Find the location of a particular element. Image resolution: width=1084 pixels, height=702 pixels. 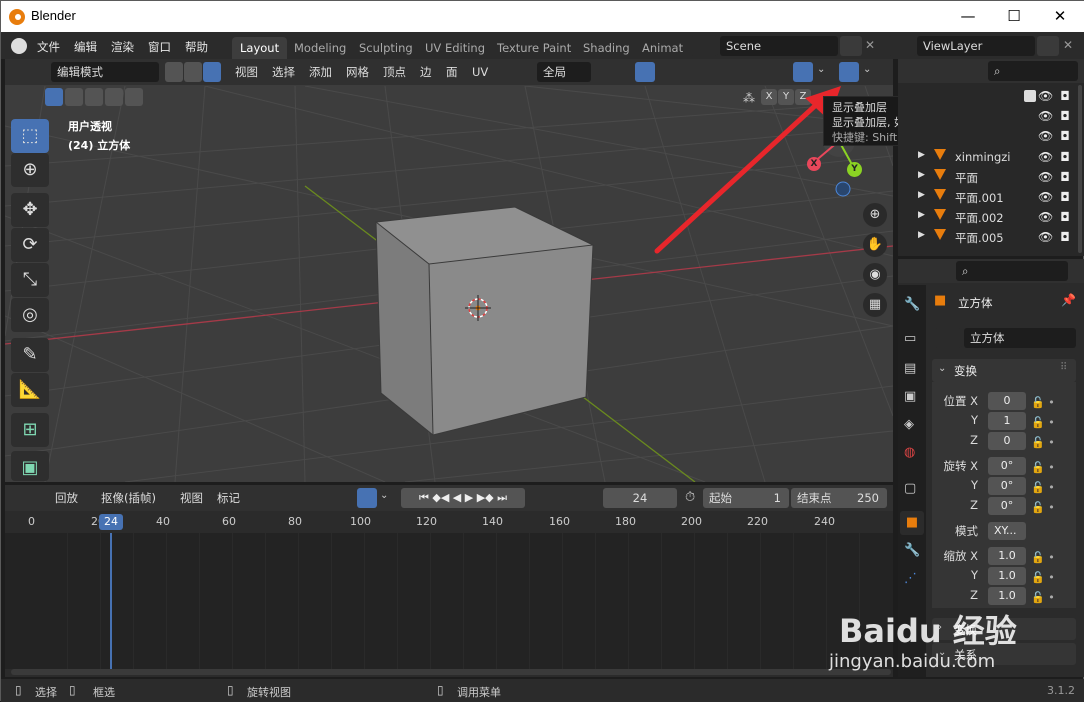

tool-transform: ◎ is located at coordinates (30, 315).